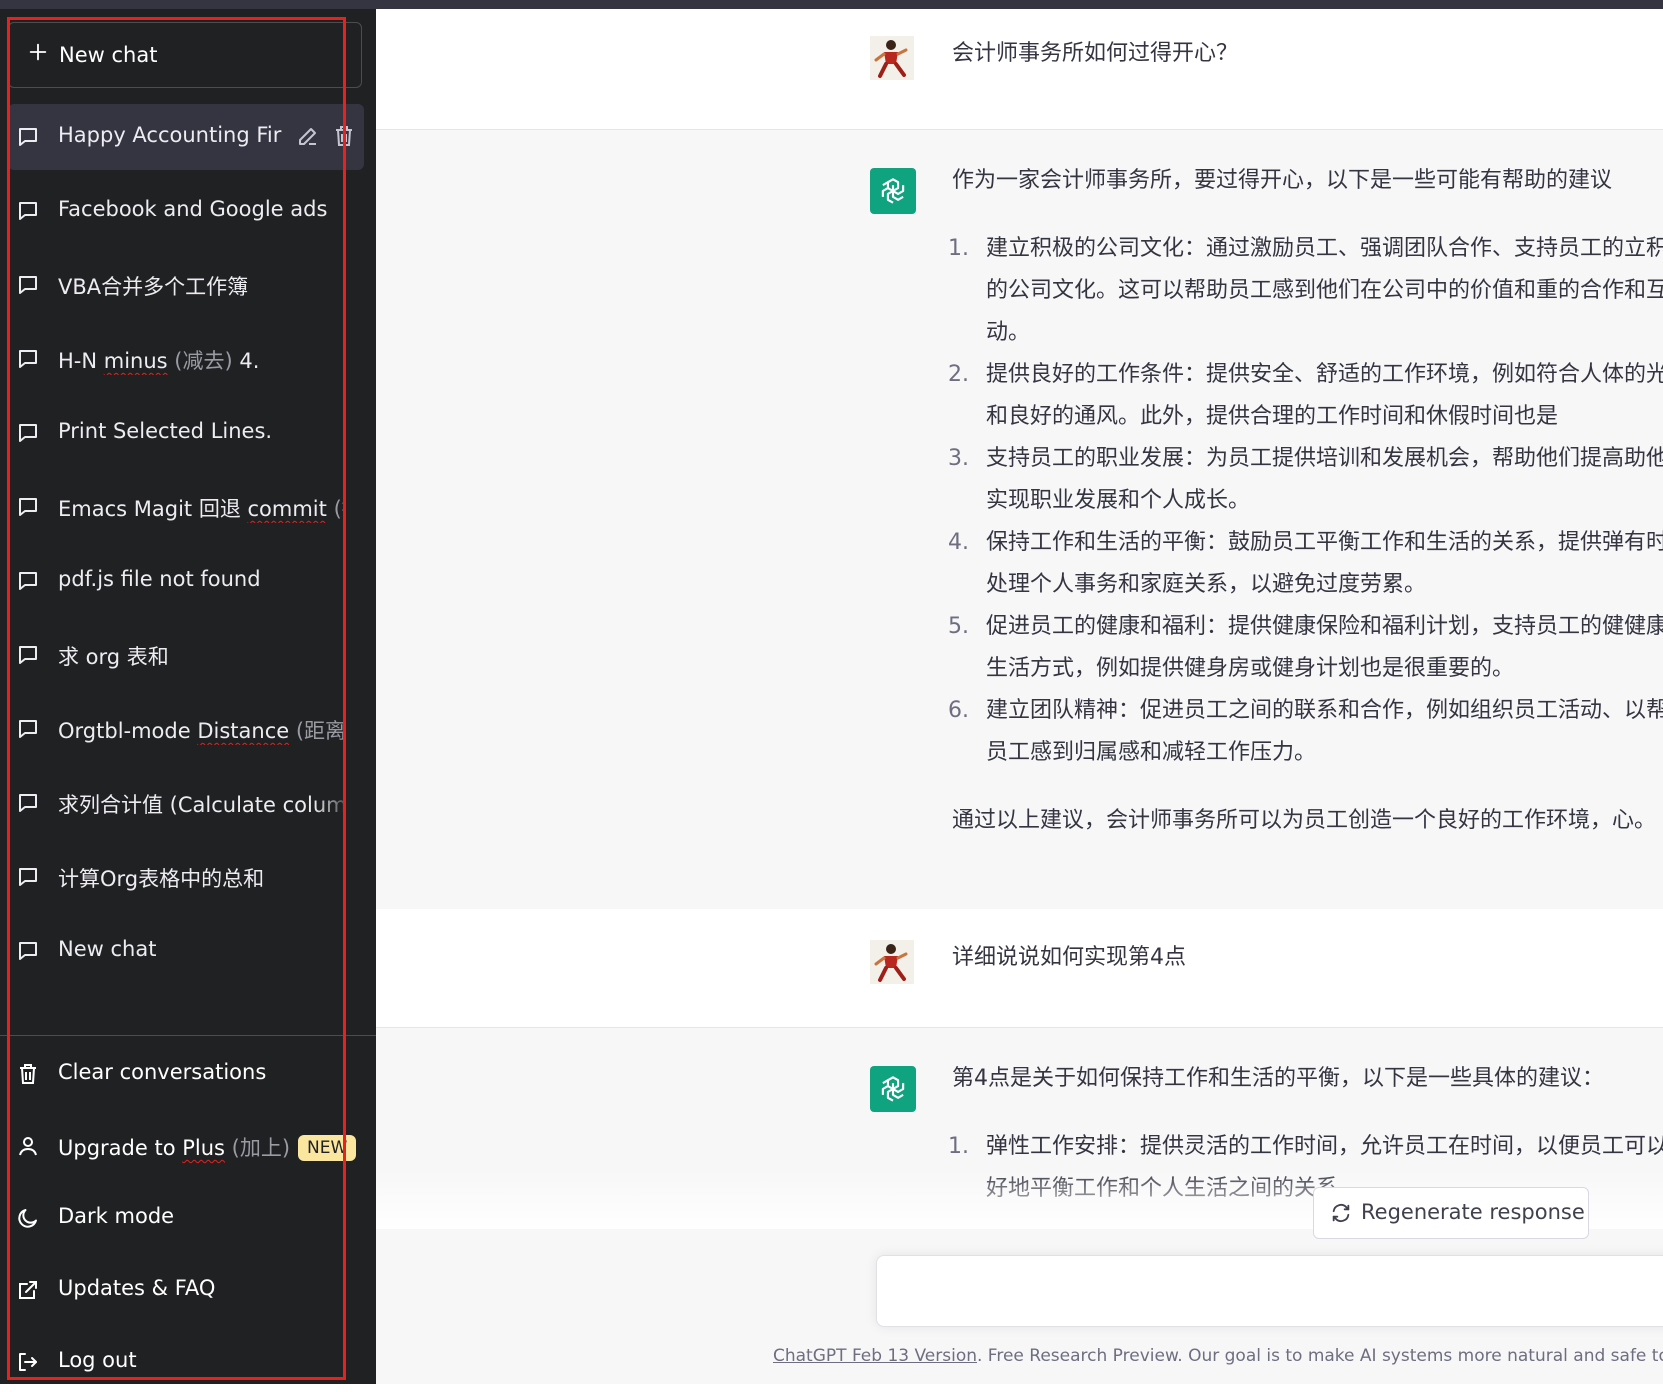 The image size is (1663, 1392). I want to click on upgrade-plus-button: Upgrade to Plus (加上) NEW, so click(182, 1146).